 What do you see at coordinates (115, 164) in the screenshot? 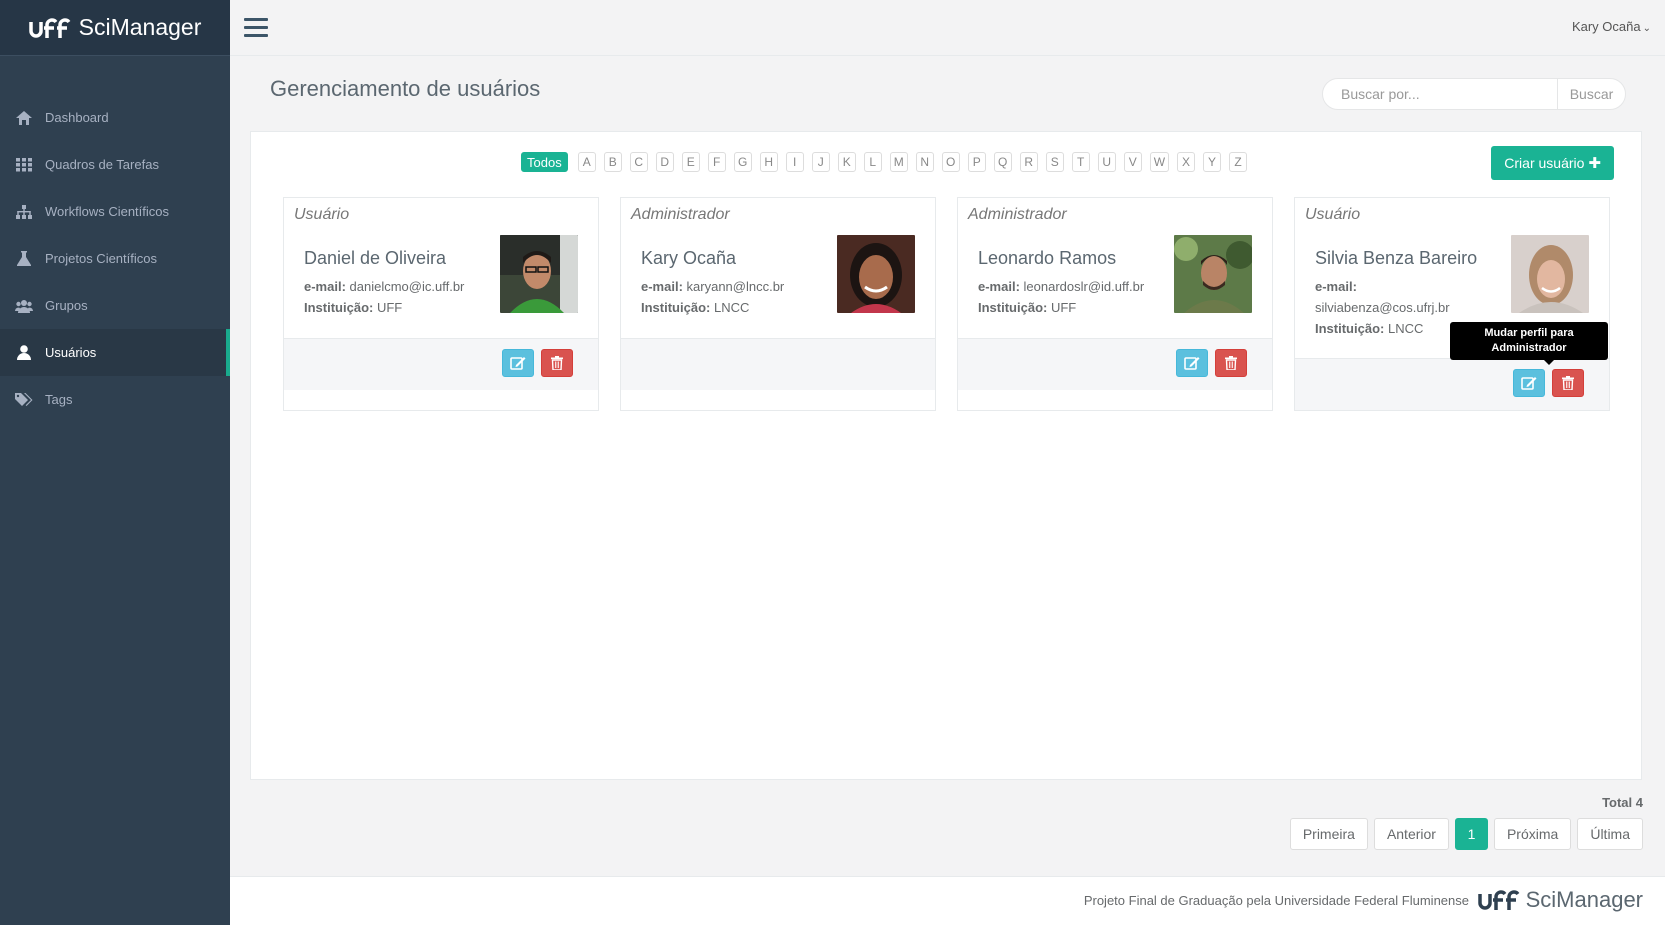
I see `sidebar-item-quadros: Quadros de Tarefas` at bounding box center [115, 164].